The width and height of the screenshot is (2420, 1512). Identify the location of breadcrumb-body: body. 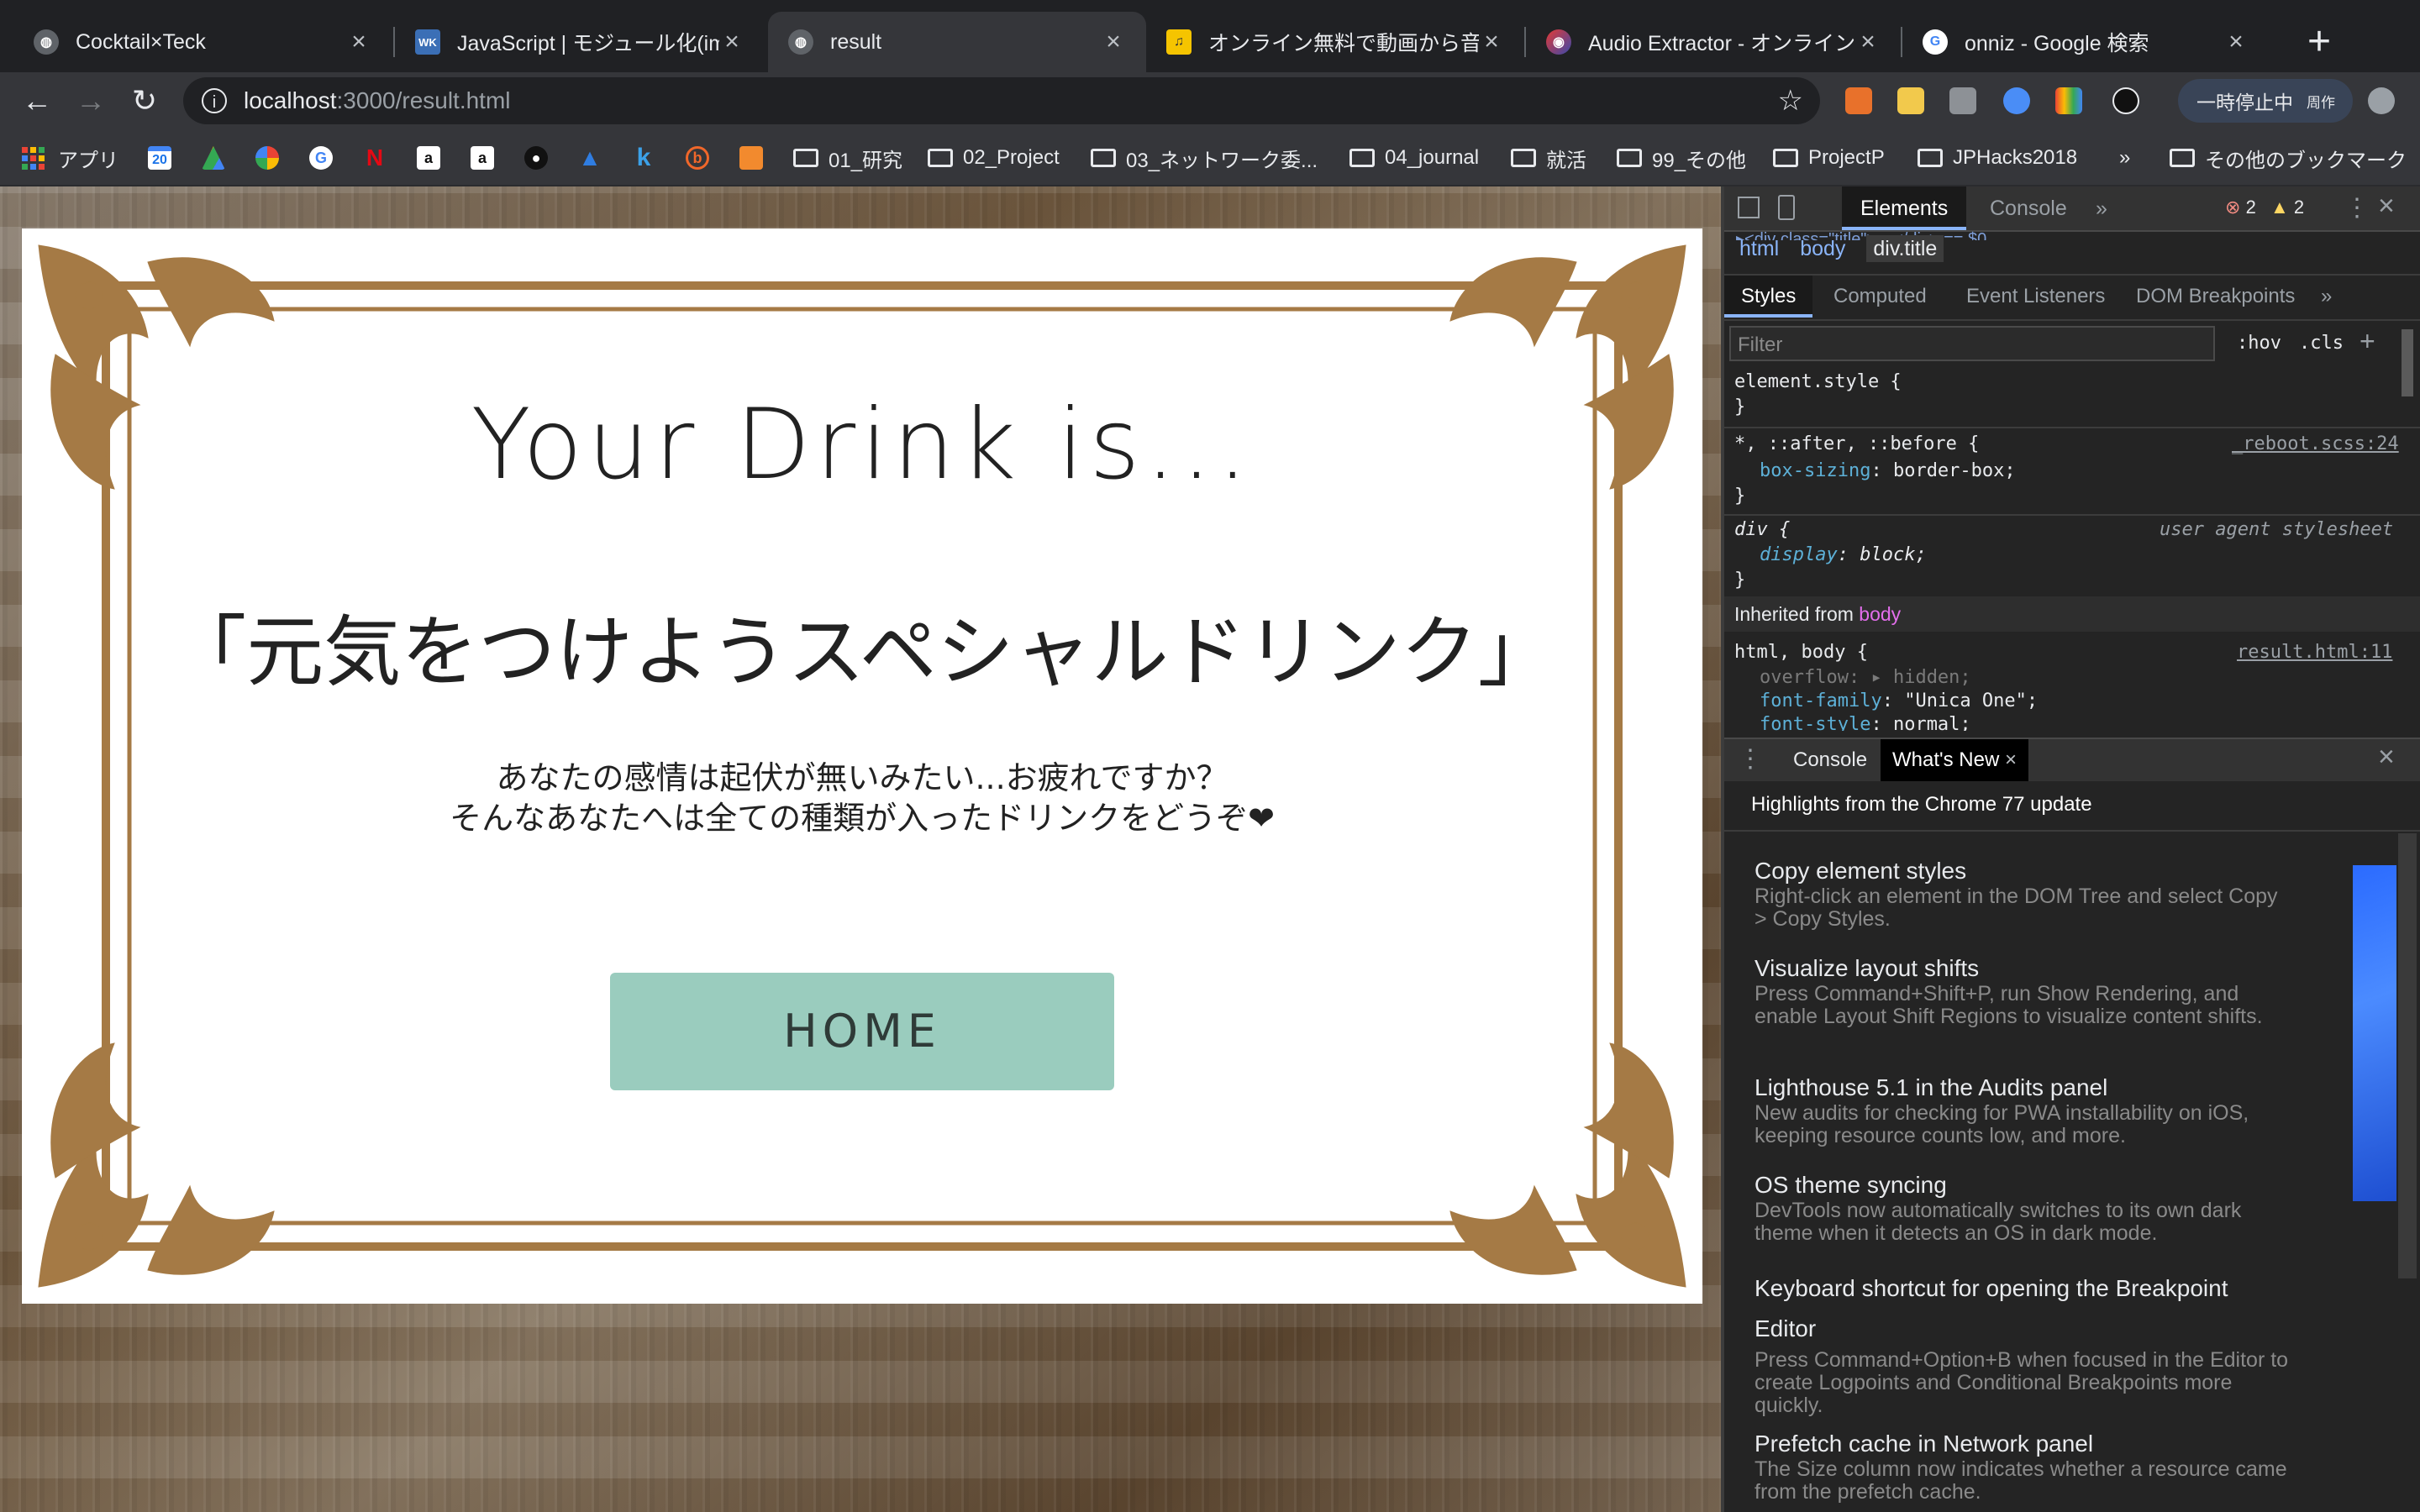
(1822, 248).